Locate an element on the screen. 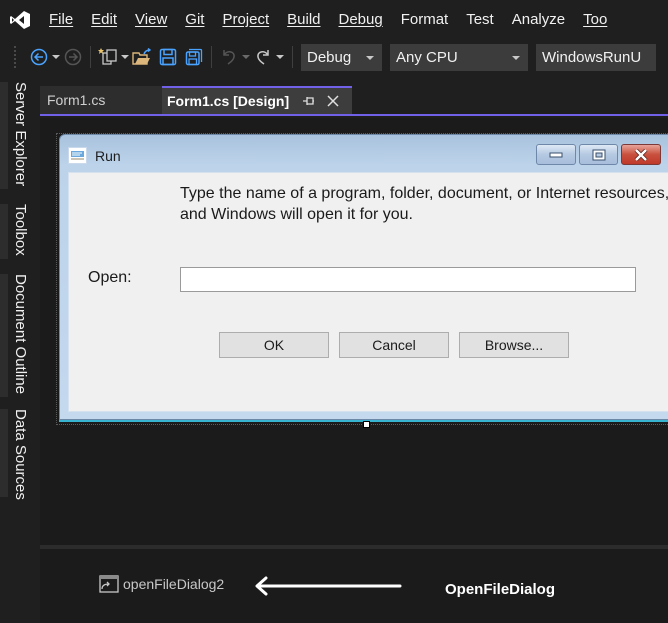  navigate-forward-icon is located at coordinates (73, 57).